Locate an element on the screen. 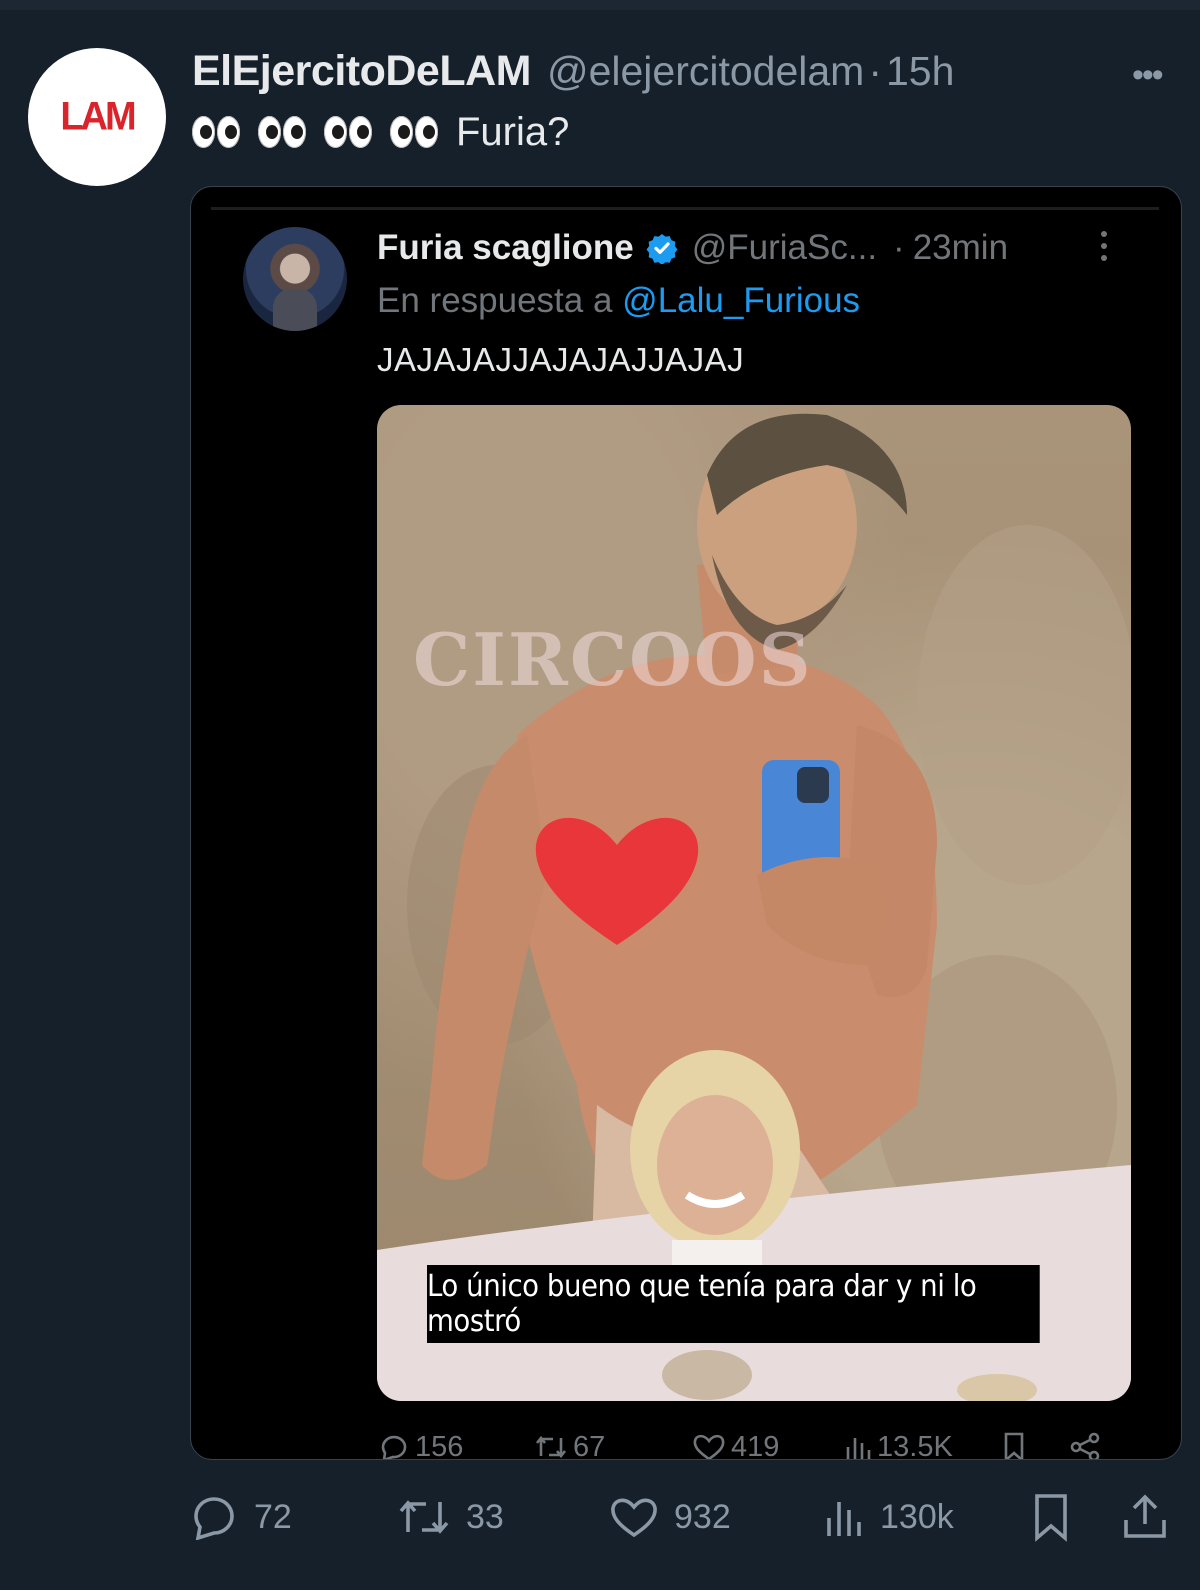  photo-watermark: CIRCOOS is located at coordinates (613, 659).